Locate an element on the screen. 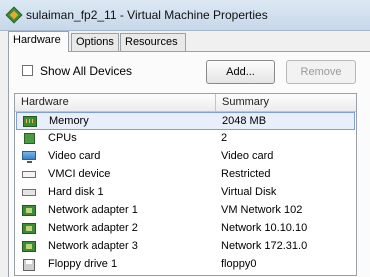  table-header: Hardware Summary is located at coordinates (185, 103).